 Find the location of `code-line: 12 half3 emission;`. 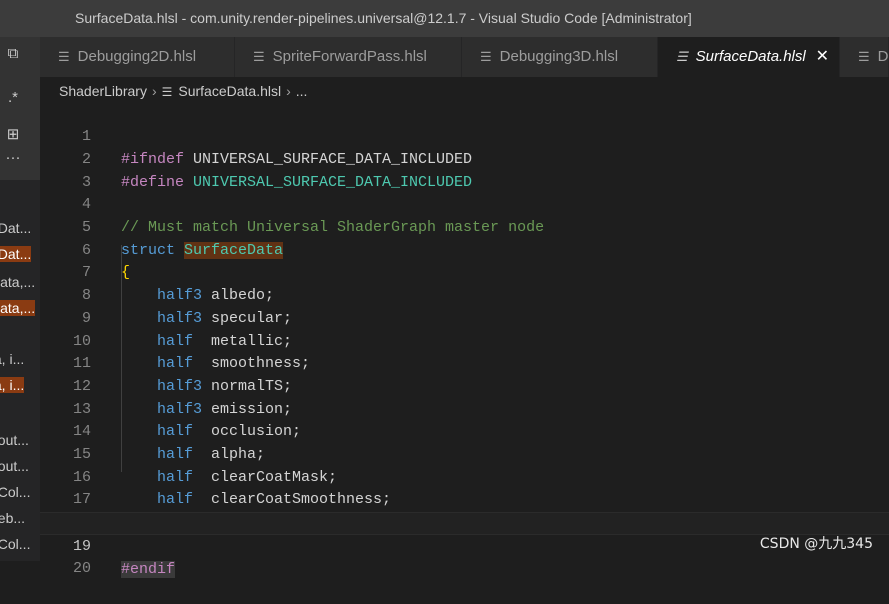

code-line: 12 half3 emission; is located at coordinates (464, 385).